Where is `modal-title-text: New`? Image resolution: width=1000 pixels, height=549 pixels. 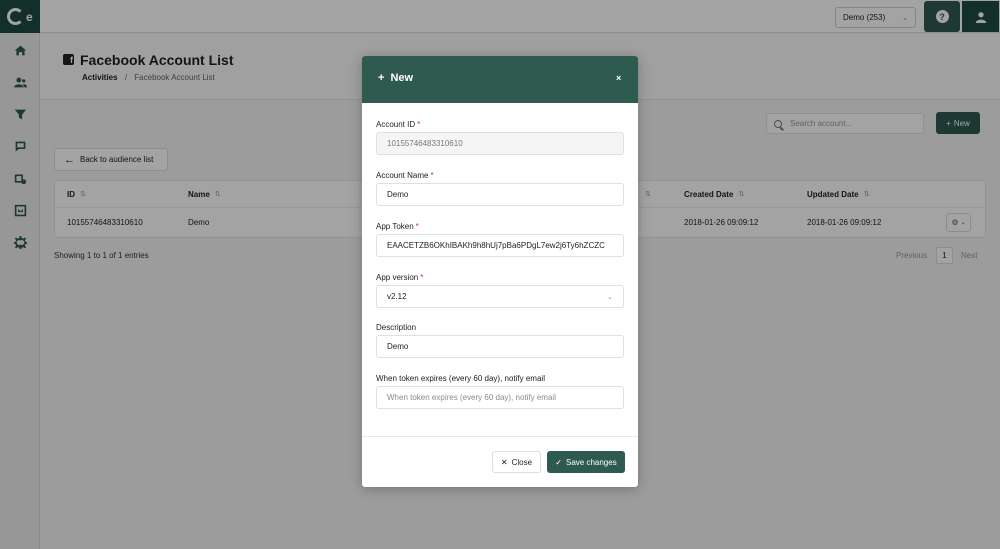
modal-title-text: New is located at coordinates (402, 78).